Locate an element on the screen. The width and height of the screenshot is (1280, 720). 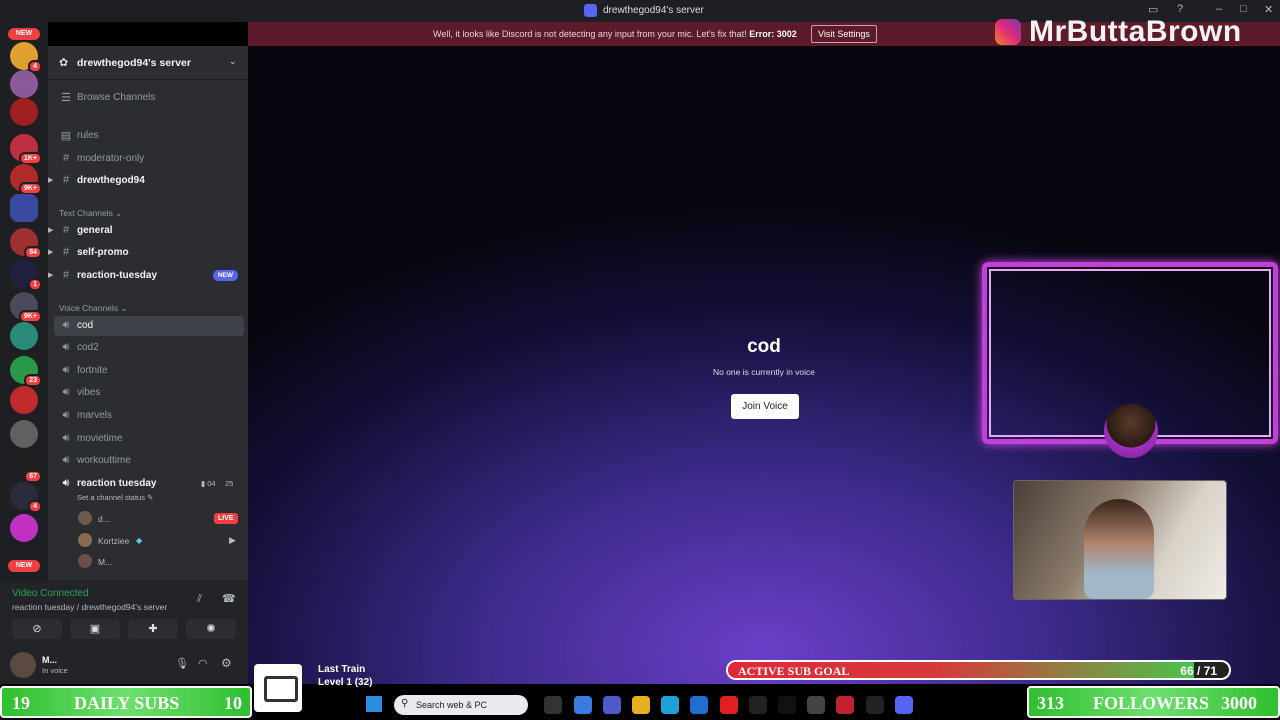
server-rail: NEW 4 1K+ 9K+ 84 1 9K+ 23 67 4 NEW is located at coordinates (24, 313).